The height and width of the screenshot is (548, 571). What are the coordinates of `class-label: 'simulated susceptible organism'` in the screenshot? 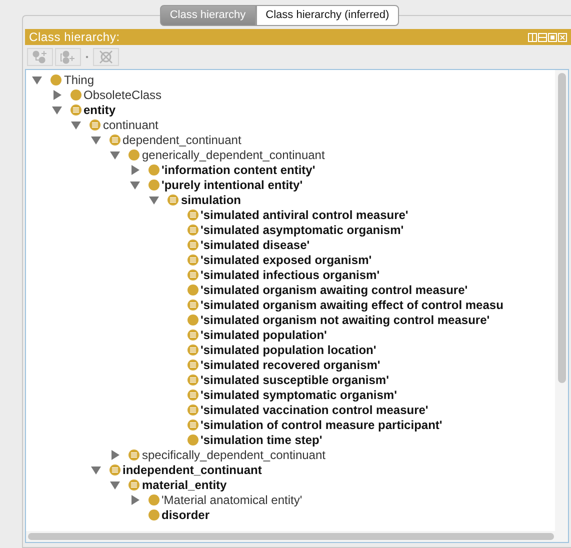 It's located at (294, 379).